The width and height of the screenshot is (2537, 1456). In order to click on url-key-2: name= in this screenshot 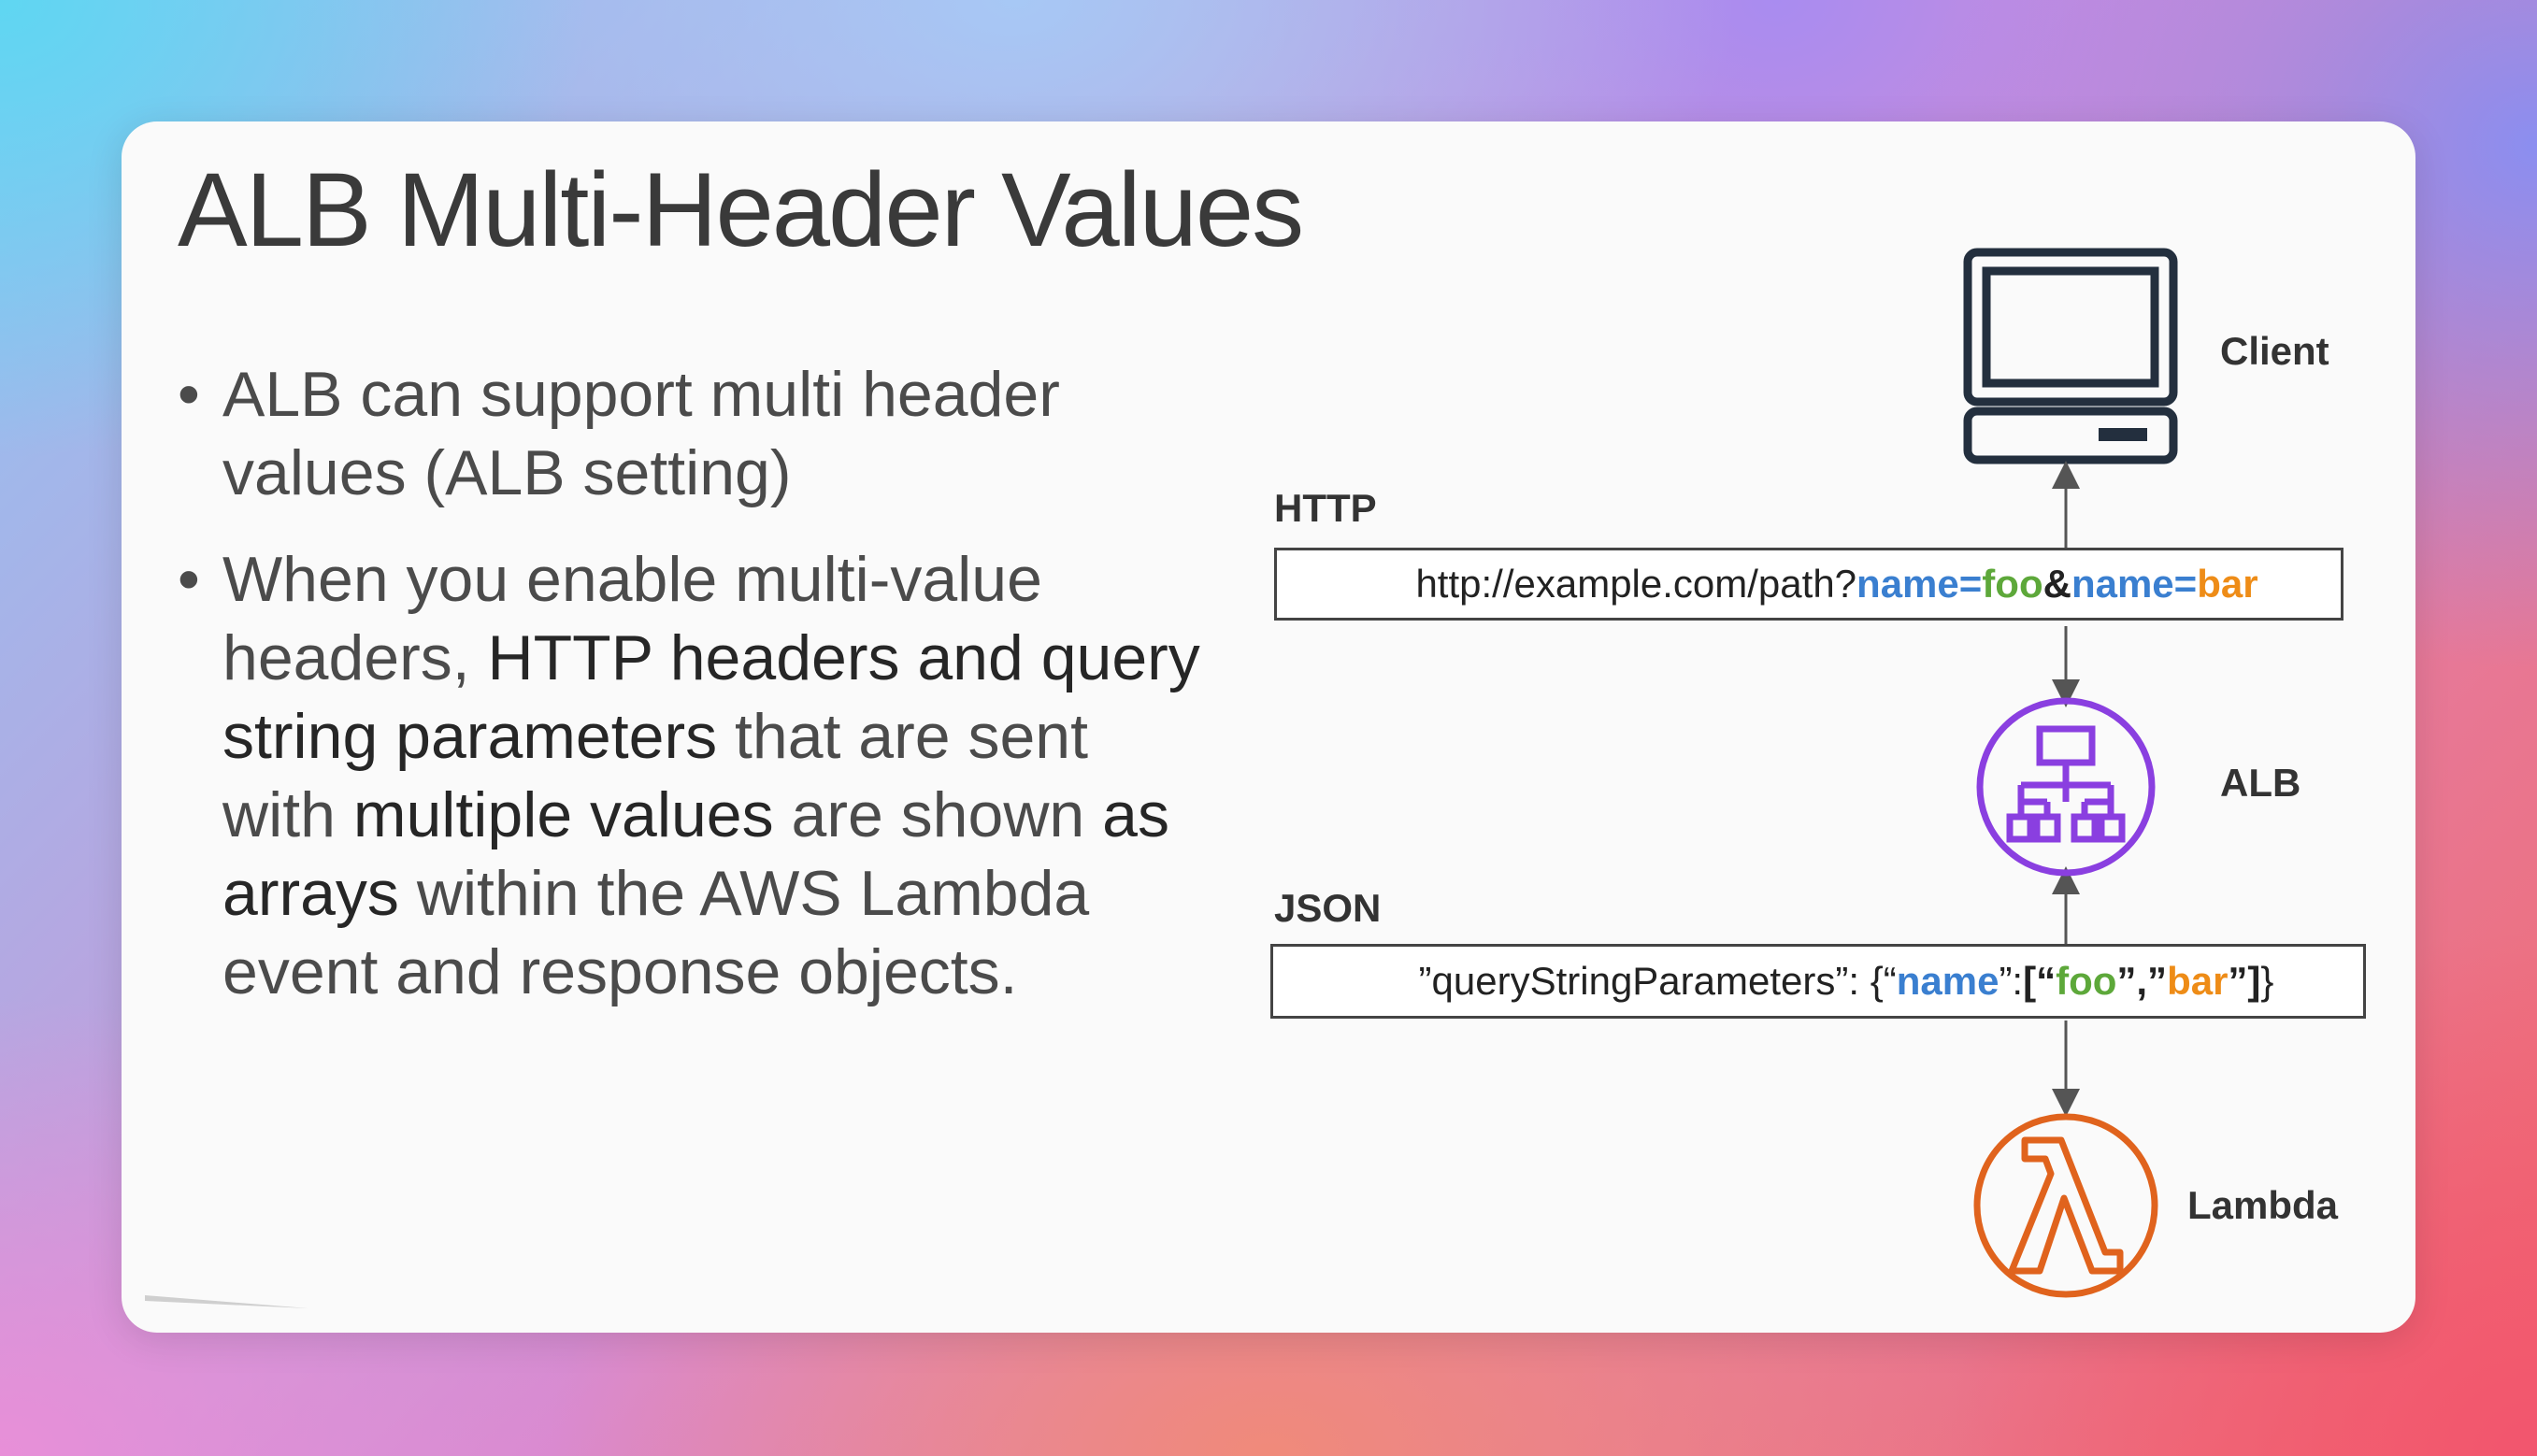, I will do `click(2134, 584)`.